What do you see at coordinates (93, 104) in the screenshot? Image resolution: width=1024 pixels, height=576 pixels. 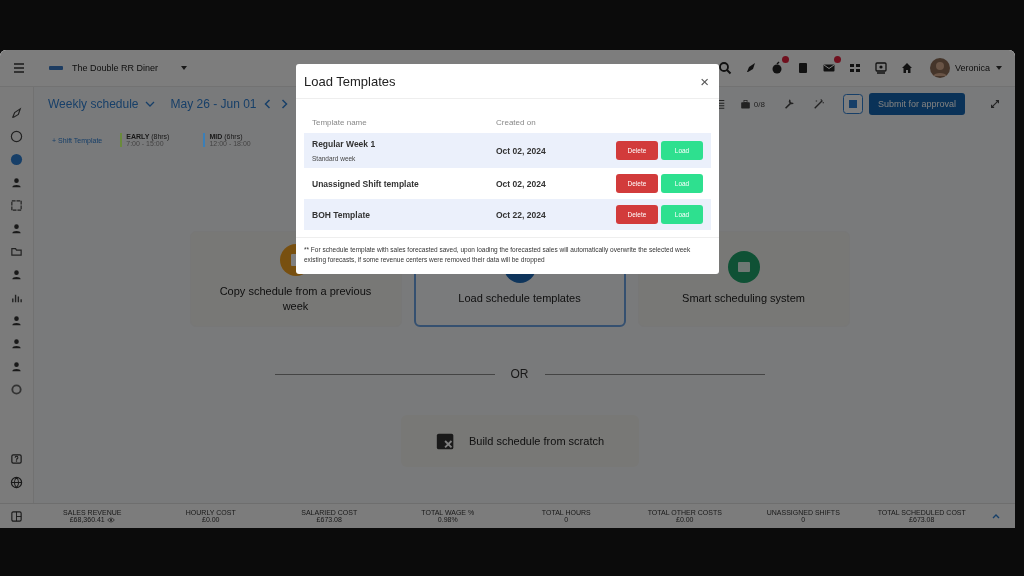 I see `view-selector: Weekly schedule` at bounding box center [93, 104].